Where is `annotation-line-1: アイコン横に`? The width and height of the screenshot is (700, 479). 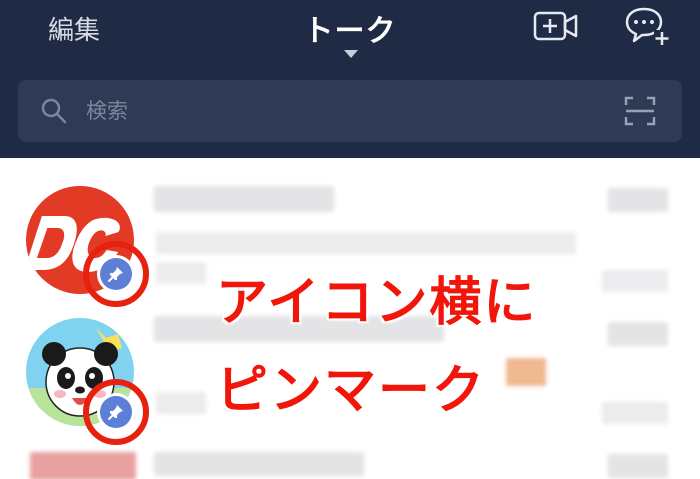 annotation-line-1: アイコン横に is located at coordinates (376, 303).